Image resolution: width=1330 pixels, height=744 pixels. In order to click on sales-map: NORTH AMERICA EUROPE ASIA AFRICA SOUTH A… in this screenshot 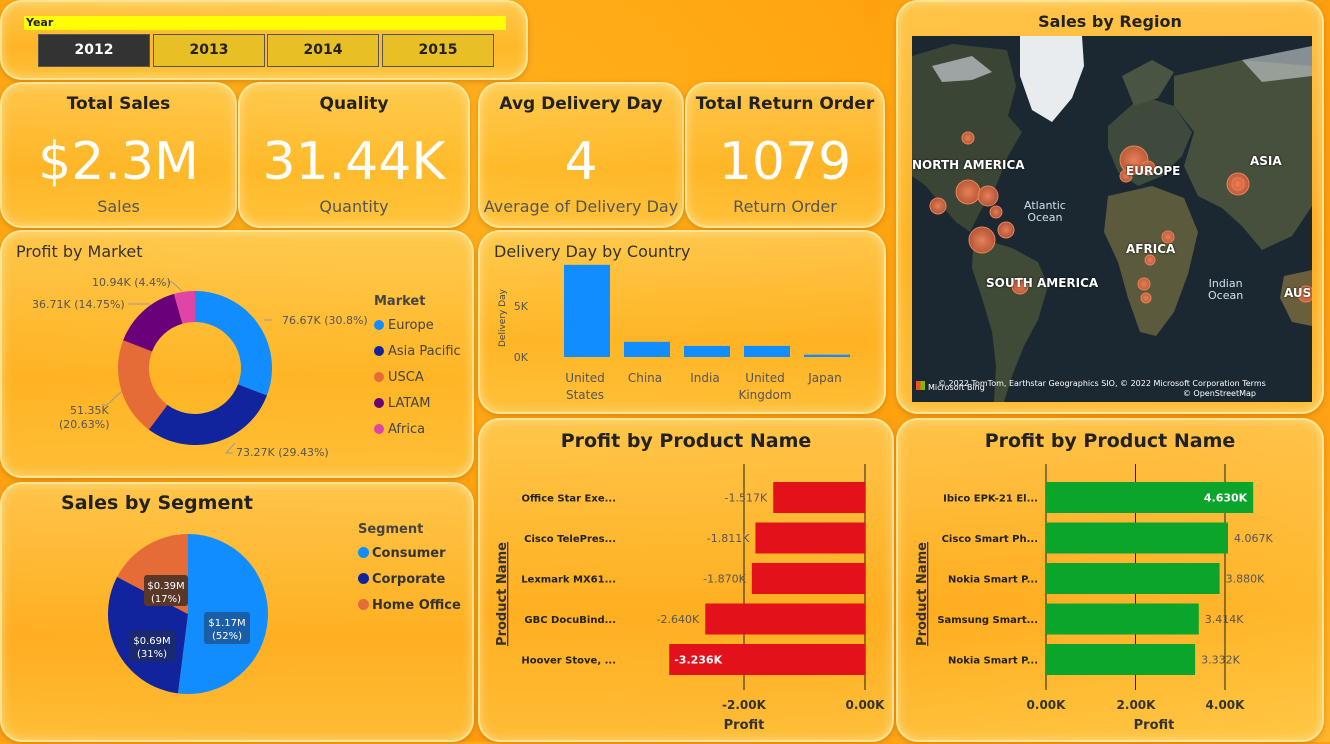, I will do `click(1112, 219)`.